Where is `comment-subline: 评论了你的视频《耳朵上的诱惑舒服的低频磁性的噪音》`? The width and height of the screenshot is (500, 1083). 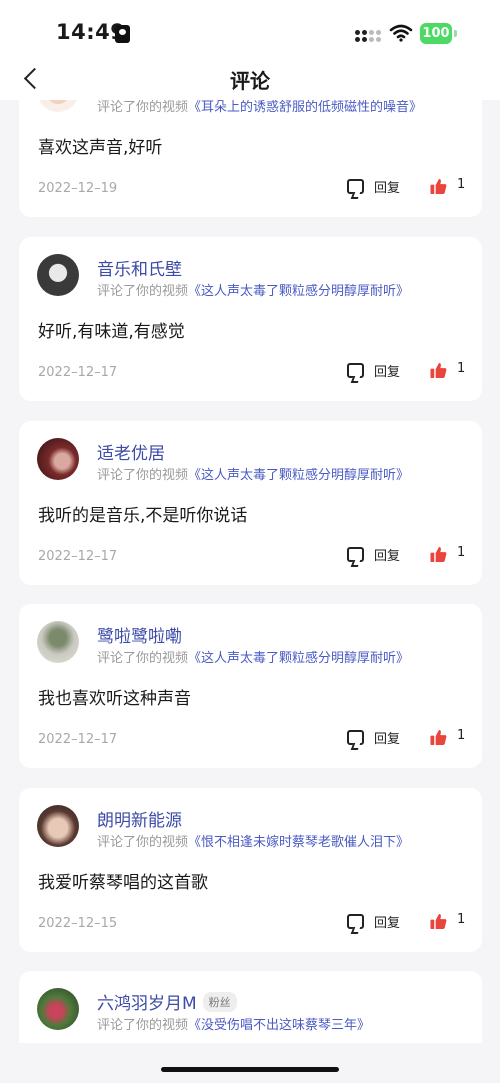
comment-subline: 评论了你的视频《耳朵上的诱惑舒服的低频磁性的噪音》 is located at coordinates (259, 107).